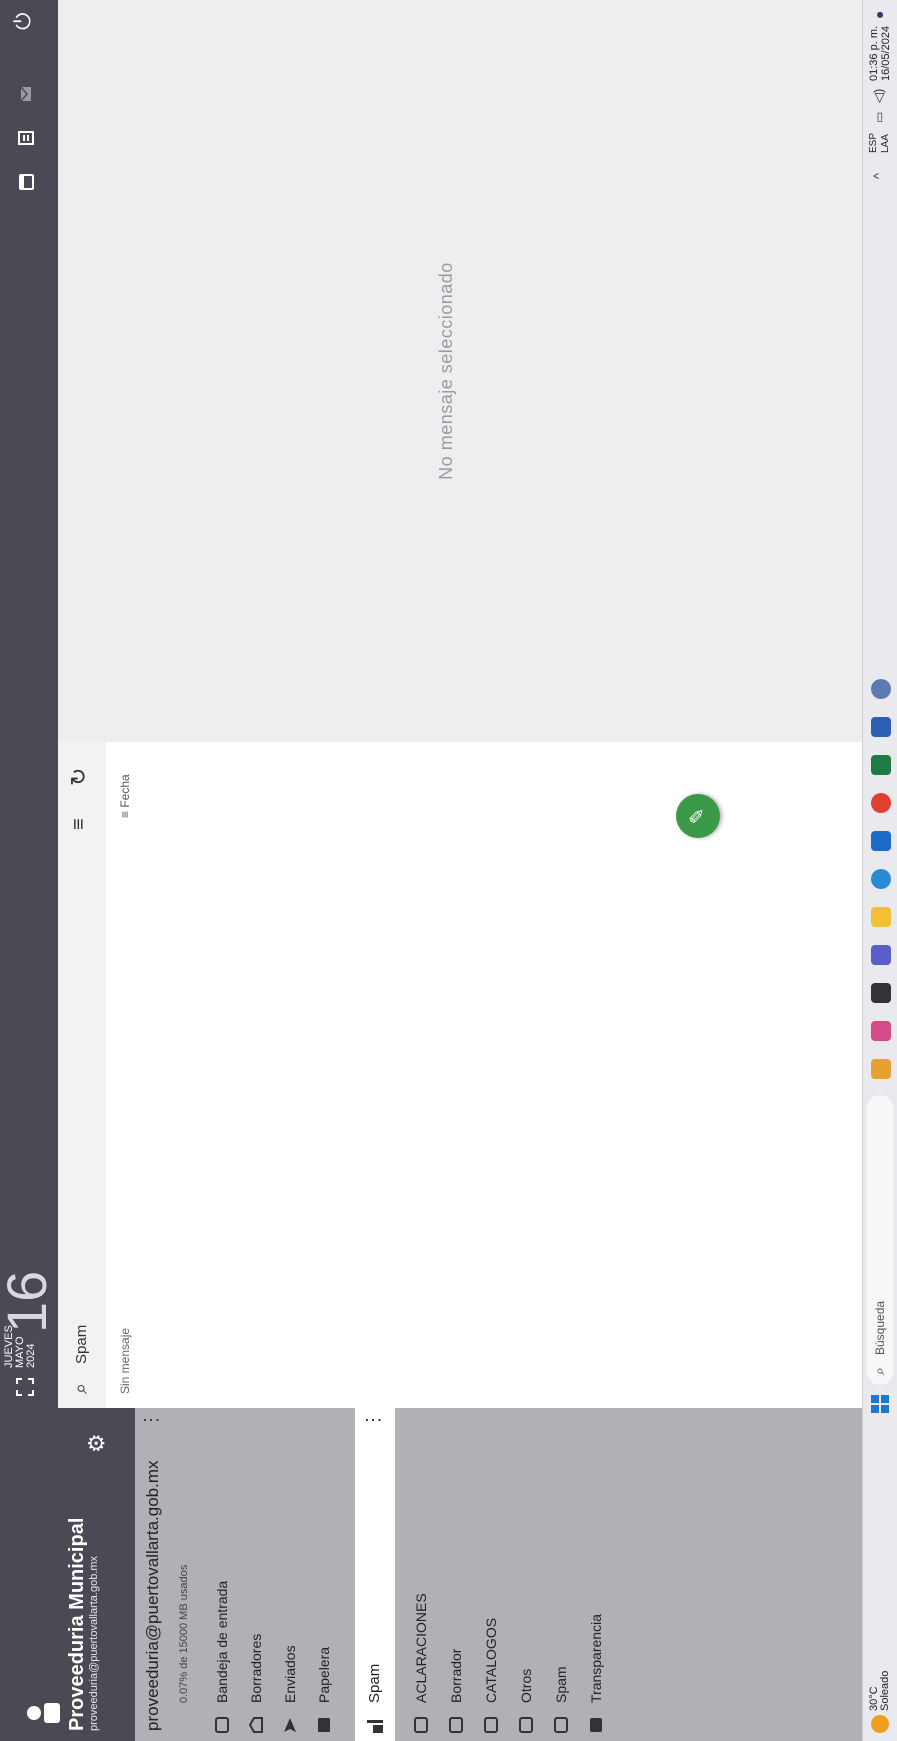  I want to click on folder-label: Borradores, so click(256, 1668).